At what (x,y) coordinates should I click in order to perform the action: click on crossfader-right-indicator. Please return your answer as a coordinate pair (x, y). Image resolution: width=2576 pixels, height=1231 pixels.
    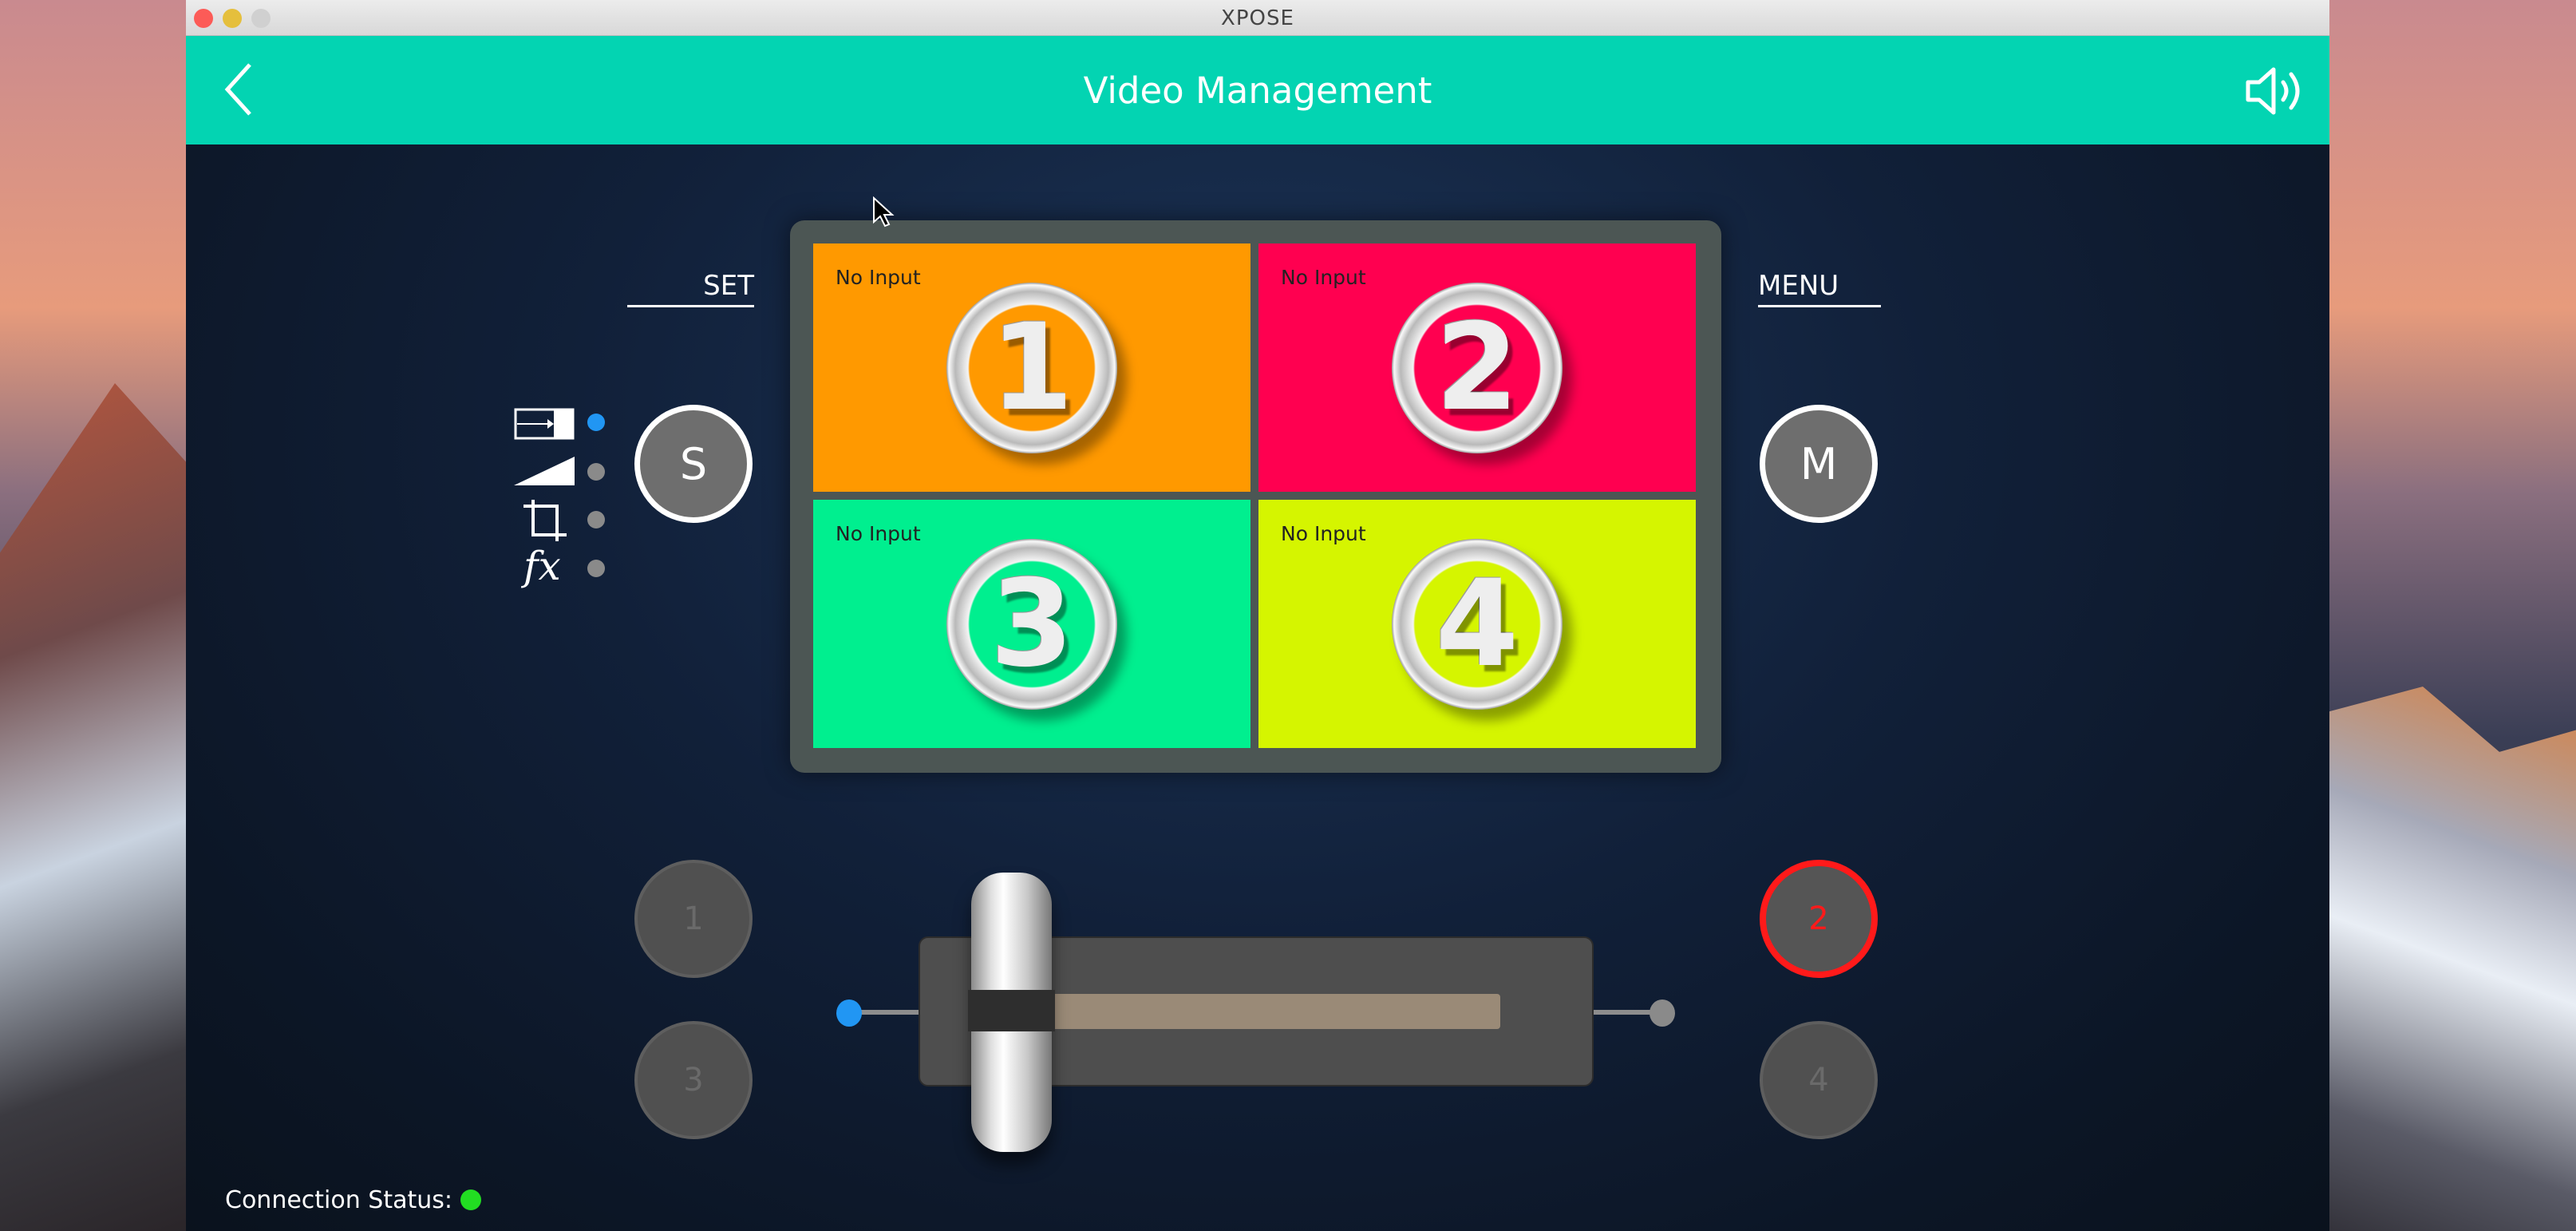
    Looking at the image, I should click on (1662, 1013).